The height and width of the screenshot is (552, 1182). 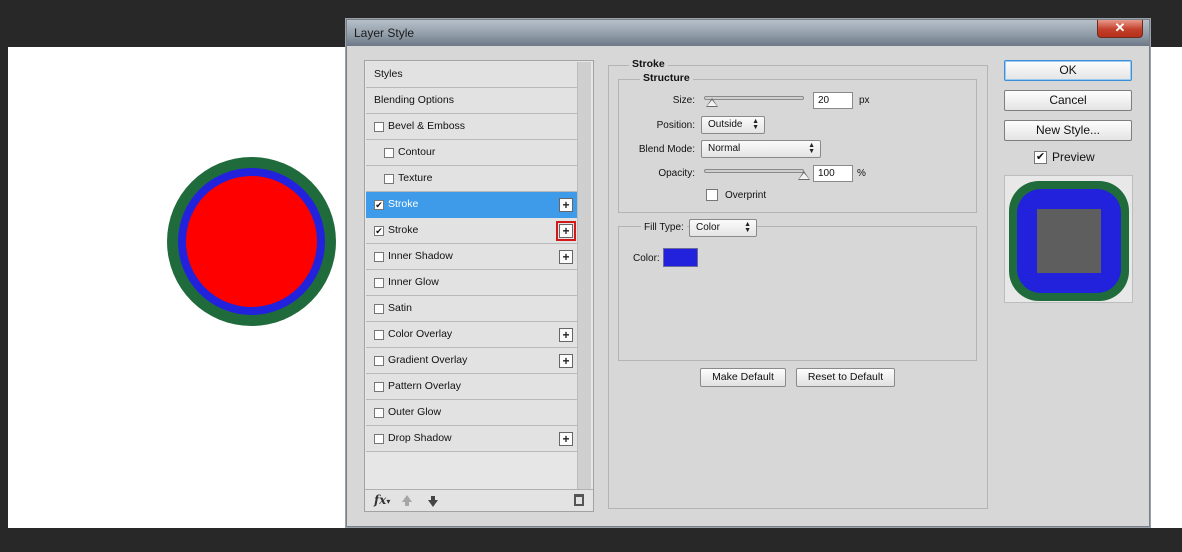 I want to click on style-item-label: Contour, so click(x=417, y=152).